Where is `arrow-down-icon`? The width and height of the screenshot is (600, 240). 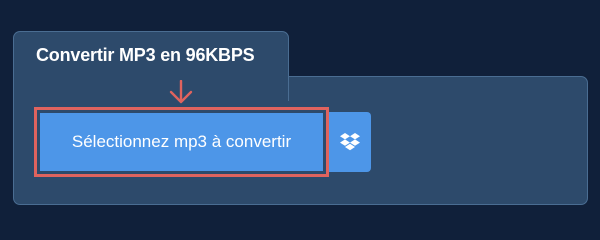 arrow-down-icon is located at coordinates (181, 92).